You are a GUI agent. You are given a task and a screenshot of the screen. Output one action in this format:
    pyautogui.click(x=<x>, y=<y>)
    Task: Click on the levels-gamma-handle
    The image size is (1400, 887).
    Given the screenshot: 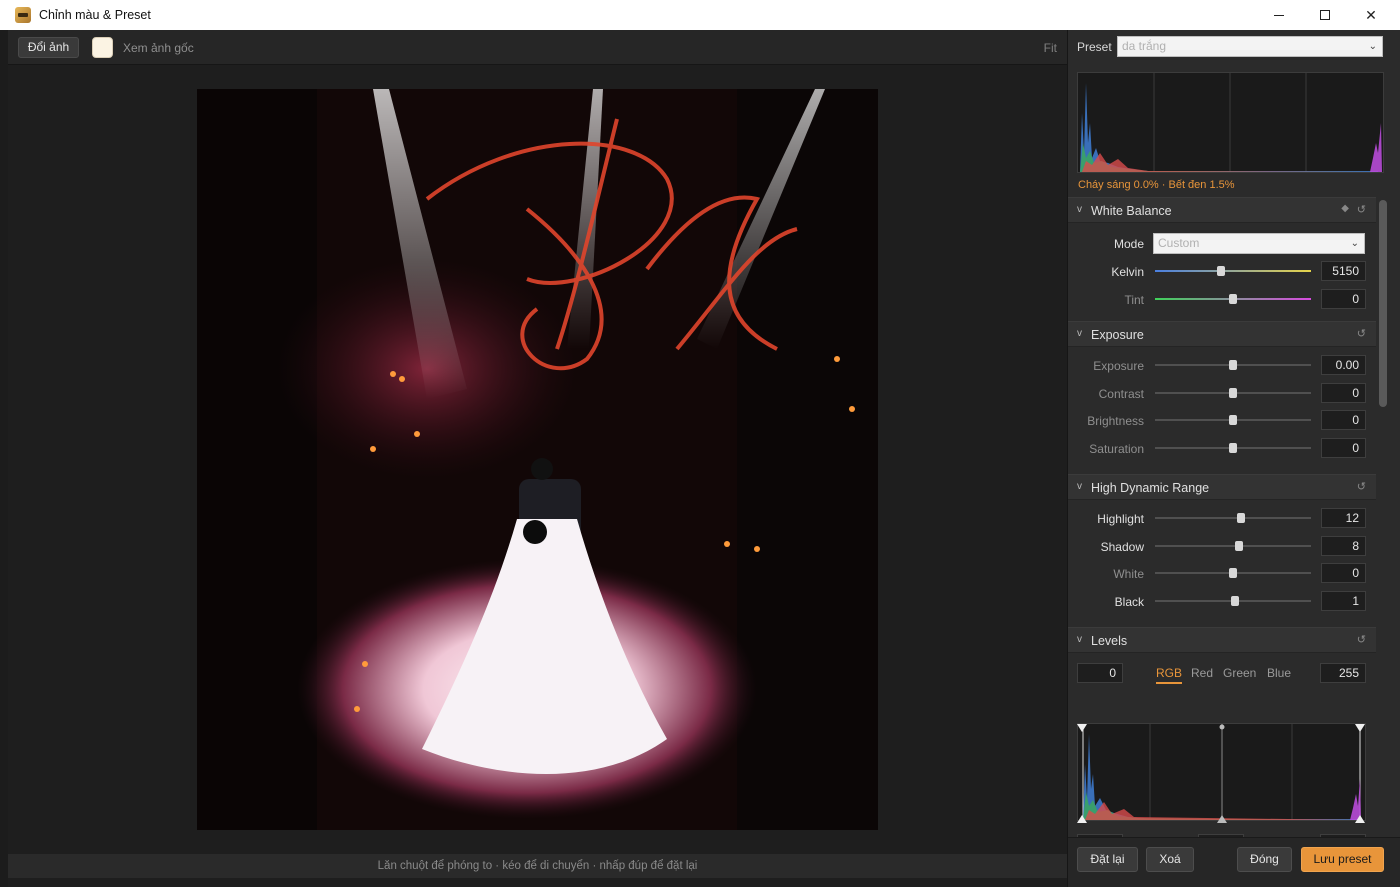 What is the action you would take?
    pyautogui.click(x=1222, y=819)
    